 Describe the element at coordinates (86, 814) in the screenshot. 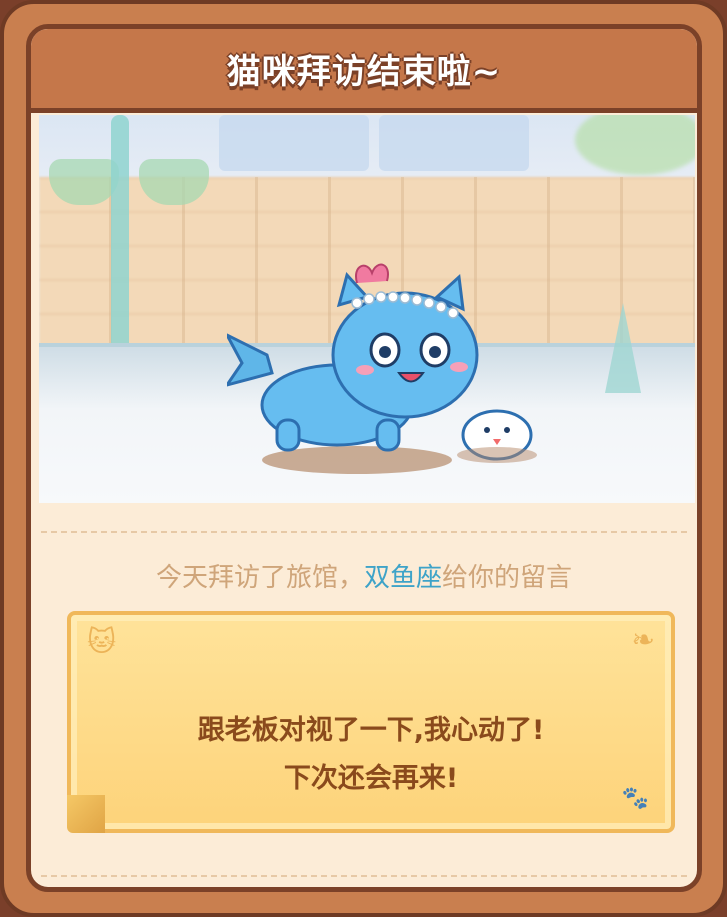

I see `note-folded-corner` at that location.